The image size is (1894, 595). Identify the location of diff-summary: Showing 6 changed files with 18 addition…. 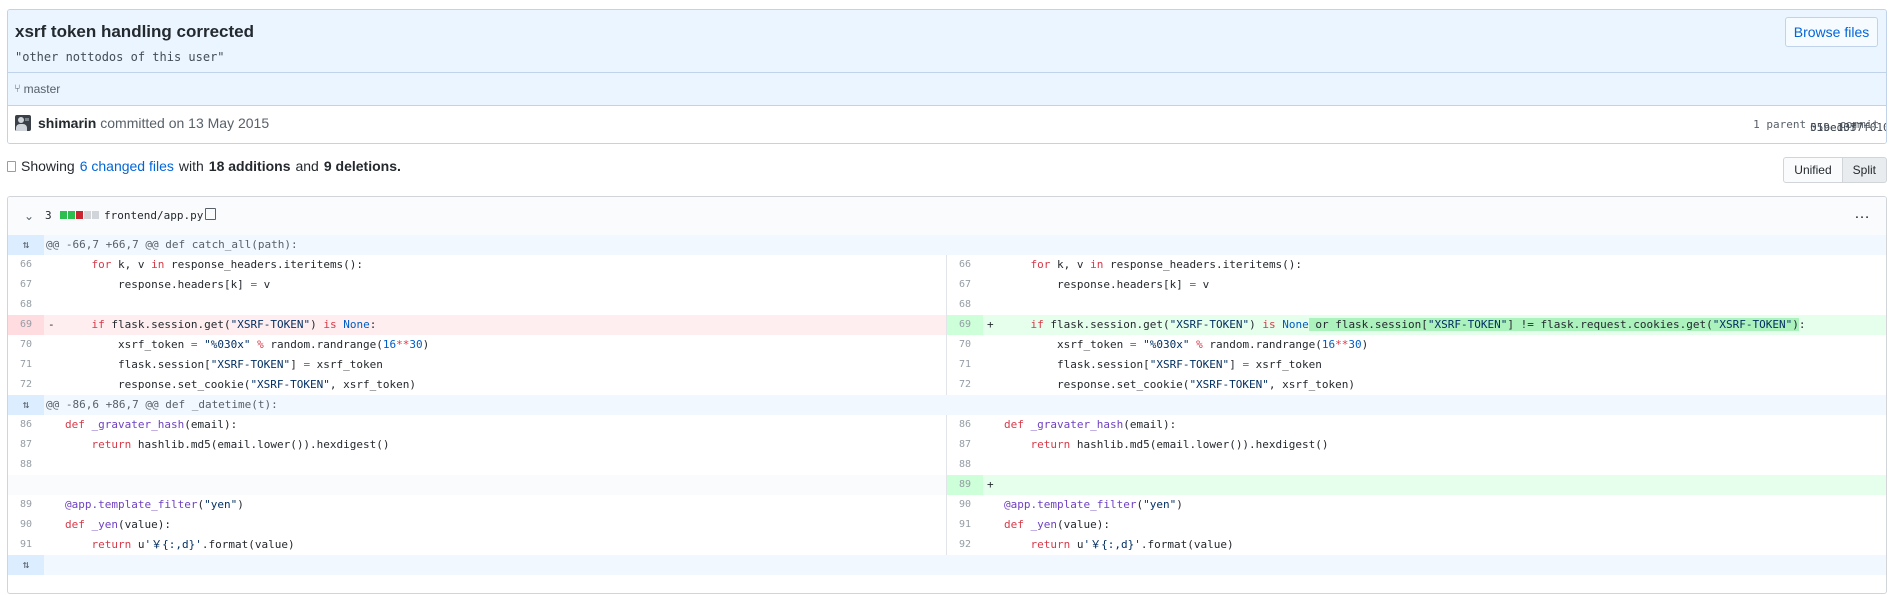
(204, 166).